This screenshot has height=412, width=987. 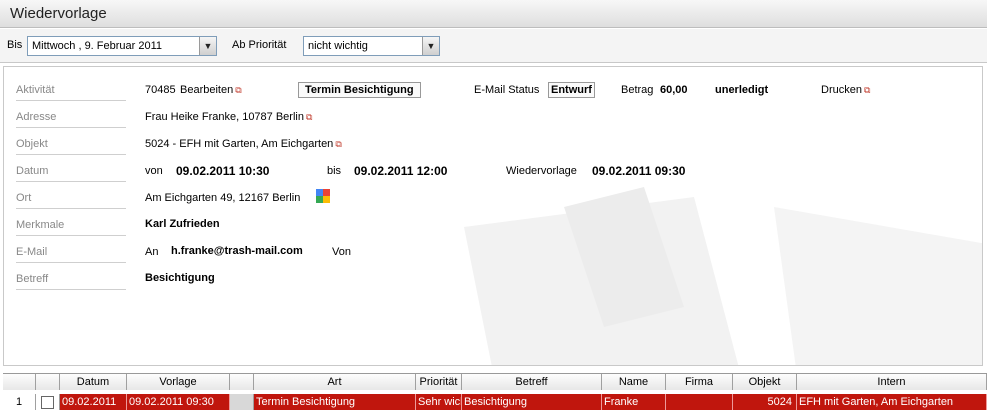 I want to click on map-icon, so click(x=323, y=196).